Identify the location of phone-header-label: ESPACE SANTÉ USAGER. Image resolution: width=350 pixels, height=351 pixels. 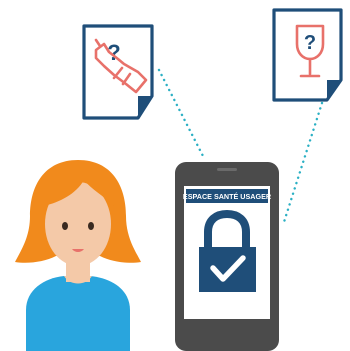
(227, 196).